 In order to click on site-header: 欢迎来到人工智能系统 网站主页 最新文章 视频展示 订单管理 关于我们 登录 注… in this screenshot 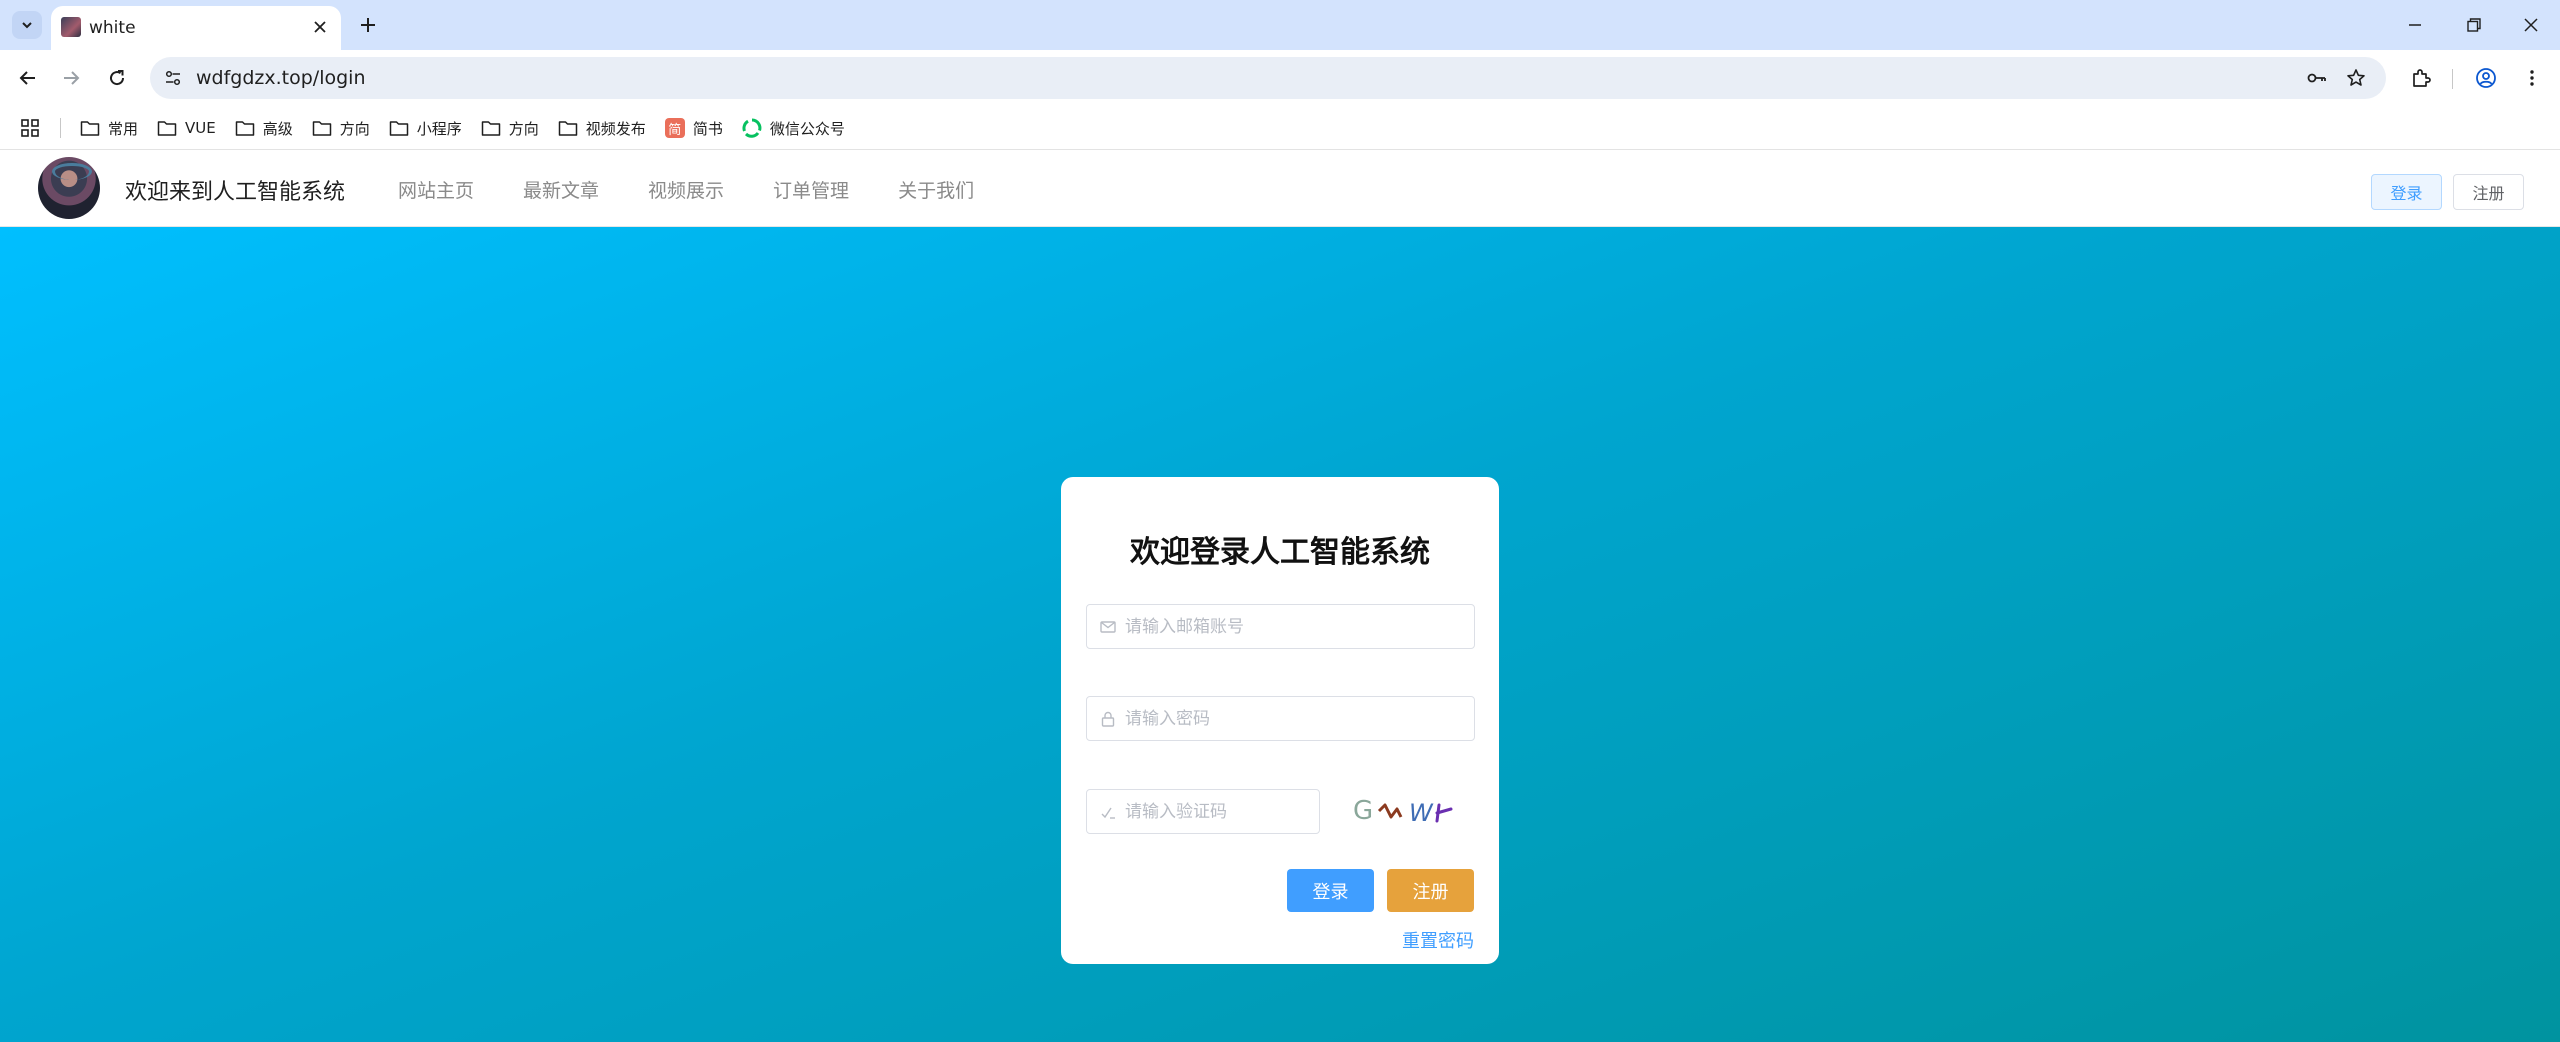, I will do `click(1280, 189)`.